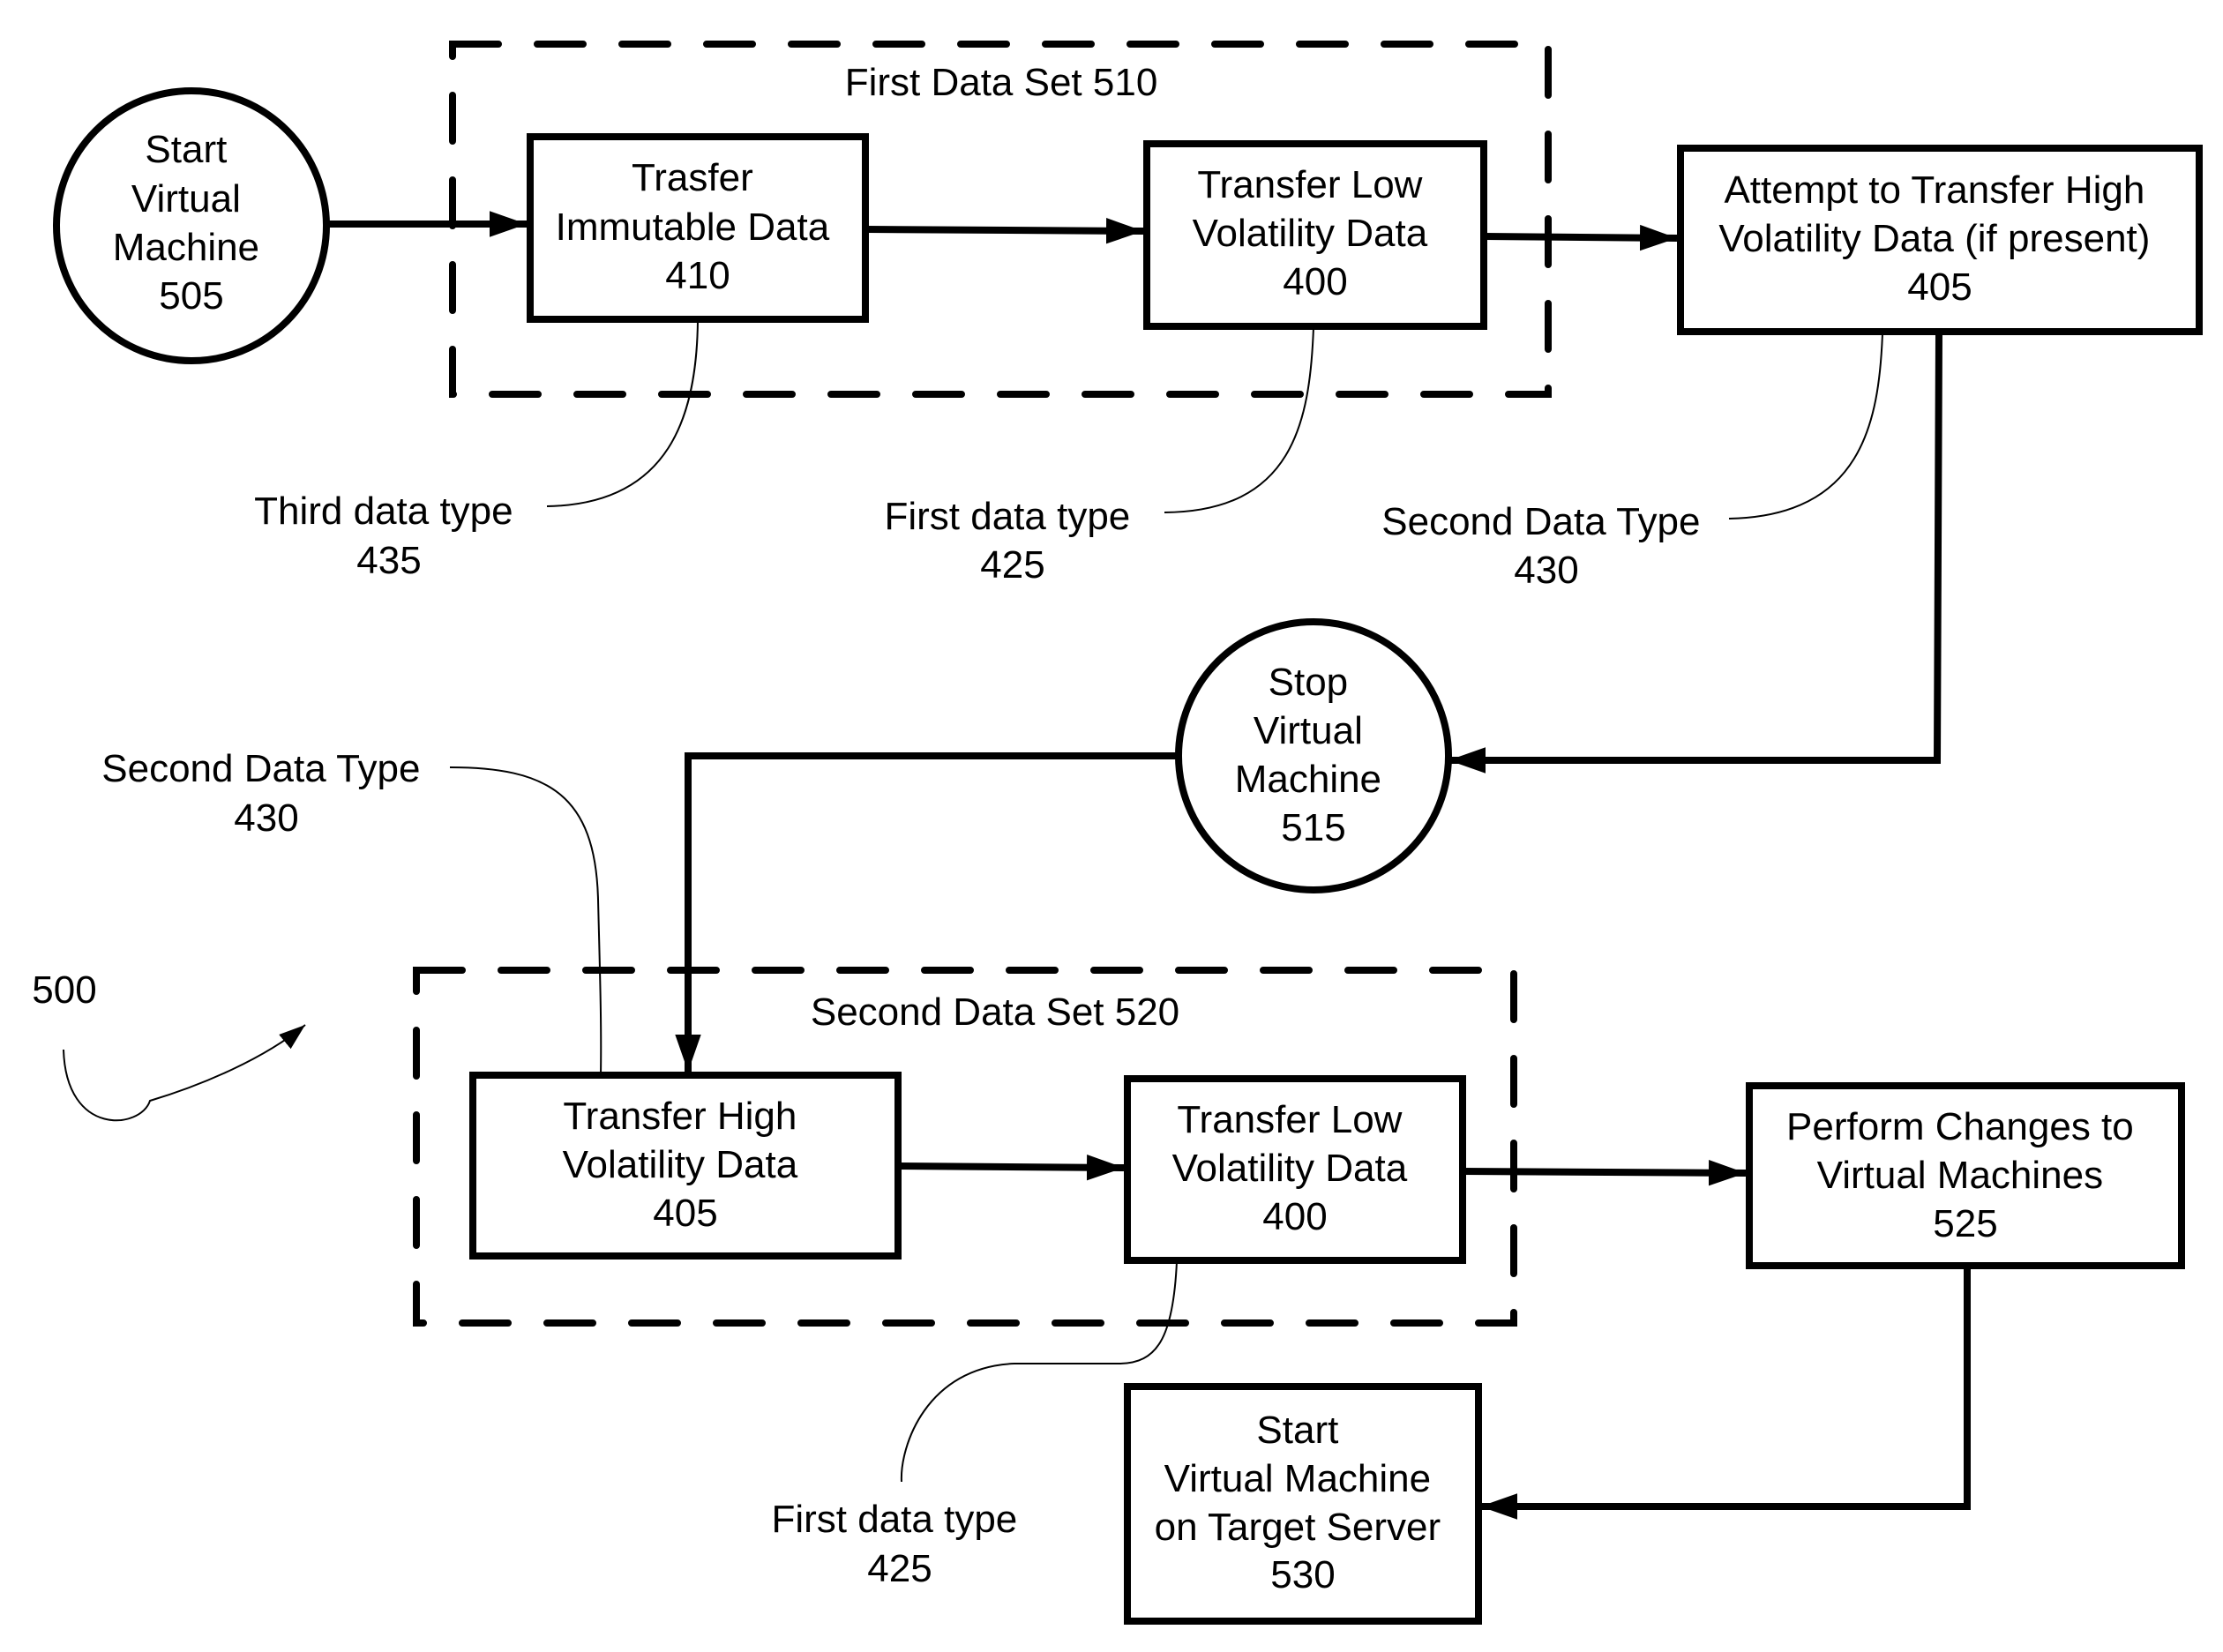 The width and height of the screenshot is (2223, 1652). Describe the element at coordinates (1239, 419) in the screenshot. I see `leader-425-a` at that location.